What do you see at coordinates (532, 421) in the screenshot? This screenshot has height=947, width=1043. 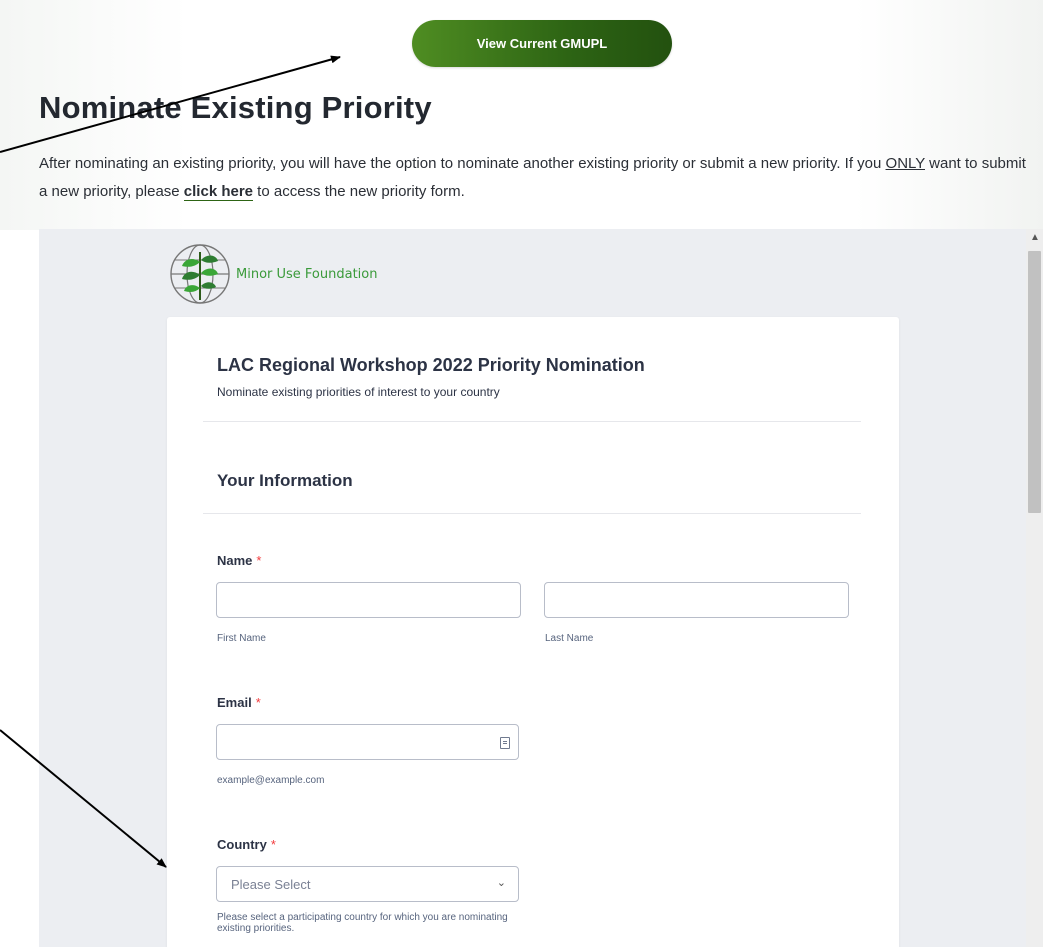 I see `header-divider` at bounding box center [532, 421].